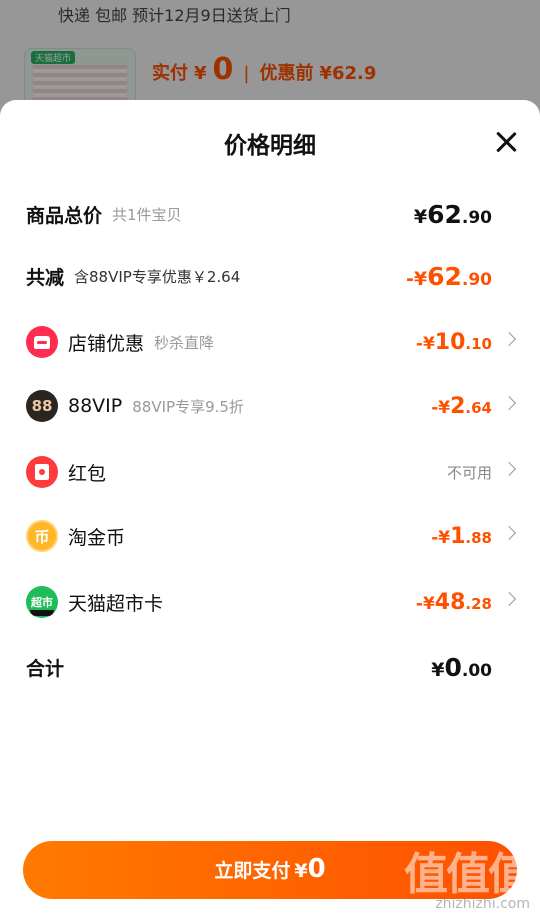 The height and width of the screenshot is (923, 540). I want to click on coin-icon: 币, so click(42, 536).